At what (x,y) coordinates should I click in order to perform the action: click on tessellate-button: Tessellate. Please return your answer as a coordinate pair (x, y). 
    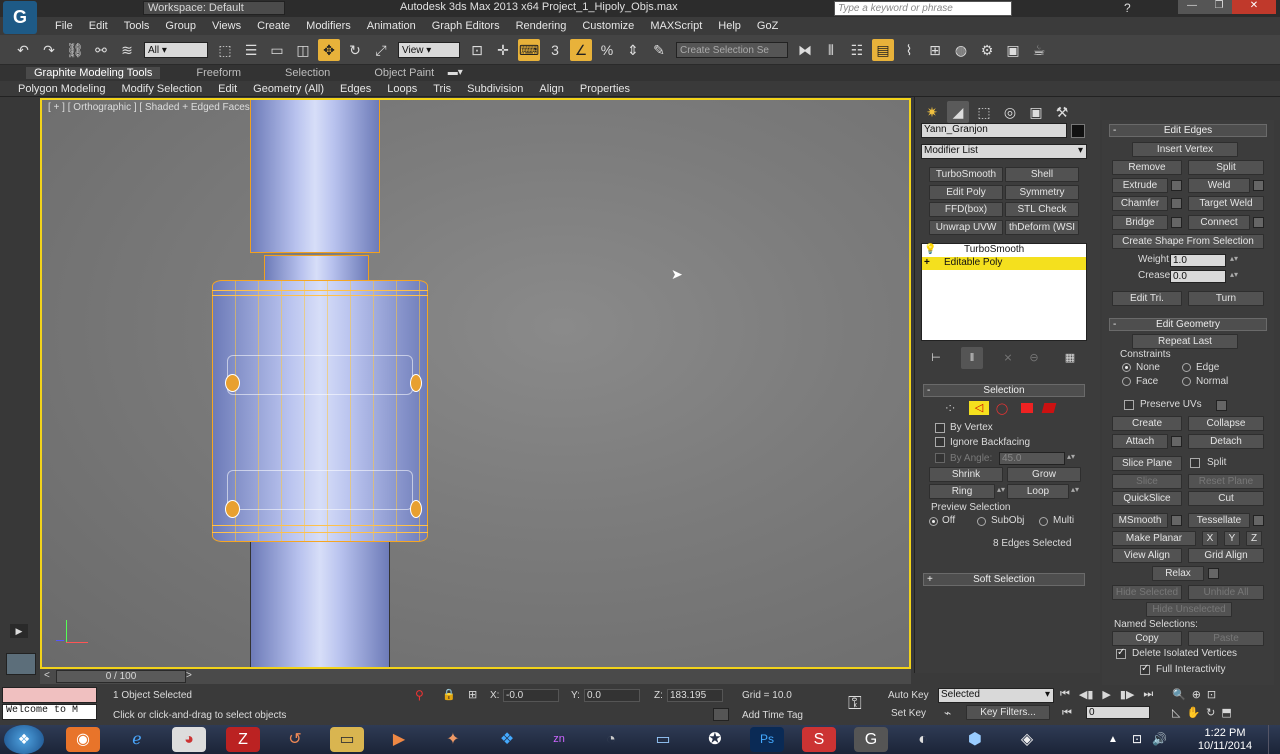
    Looking at the image, I should click on (1219, 520).